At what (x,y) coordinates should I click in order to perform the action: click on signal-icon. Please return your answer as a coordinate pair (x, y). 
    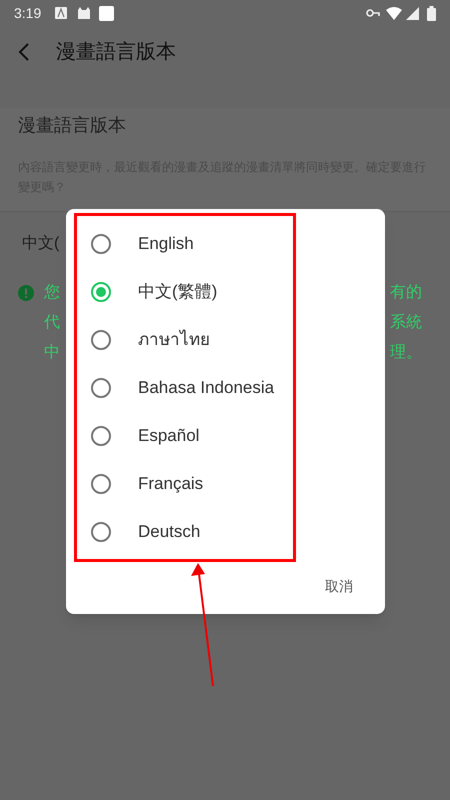
    Looking at the image, I should click on (412, 13).